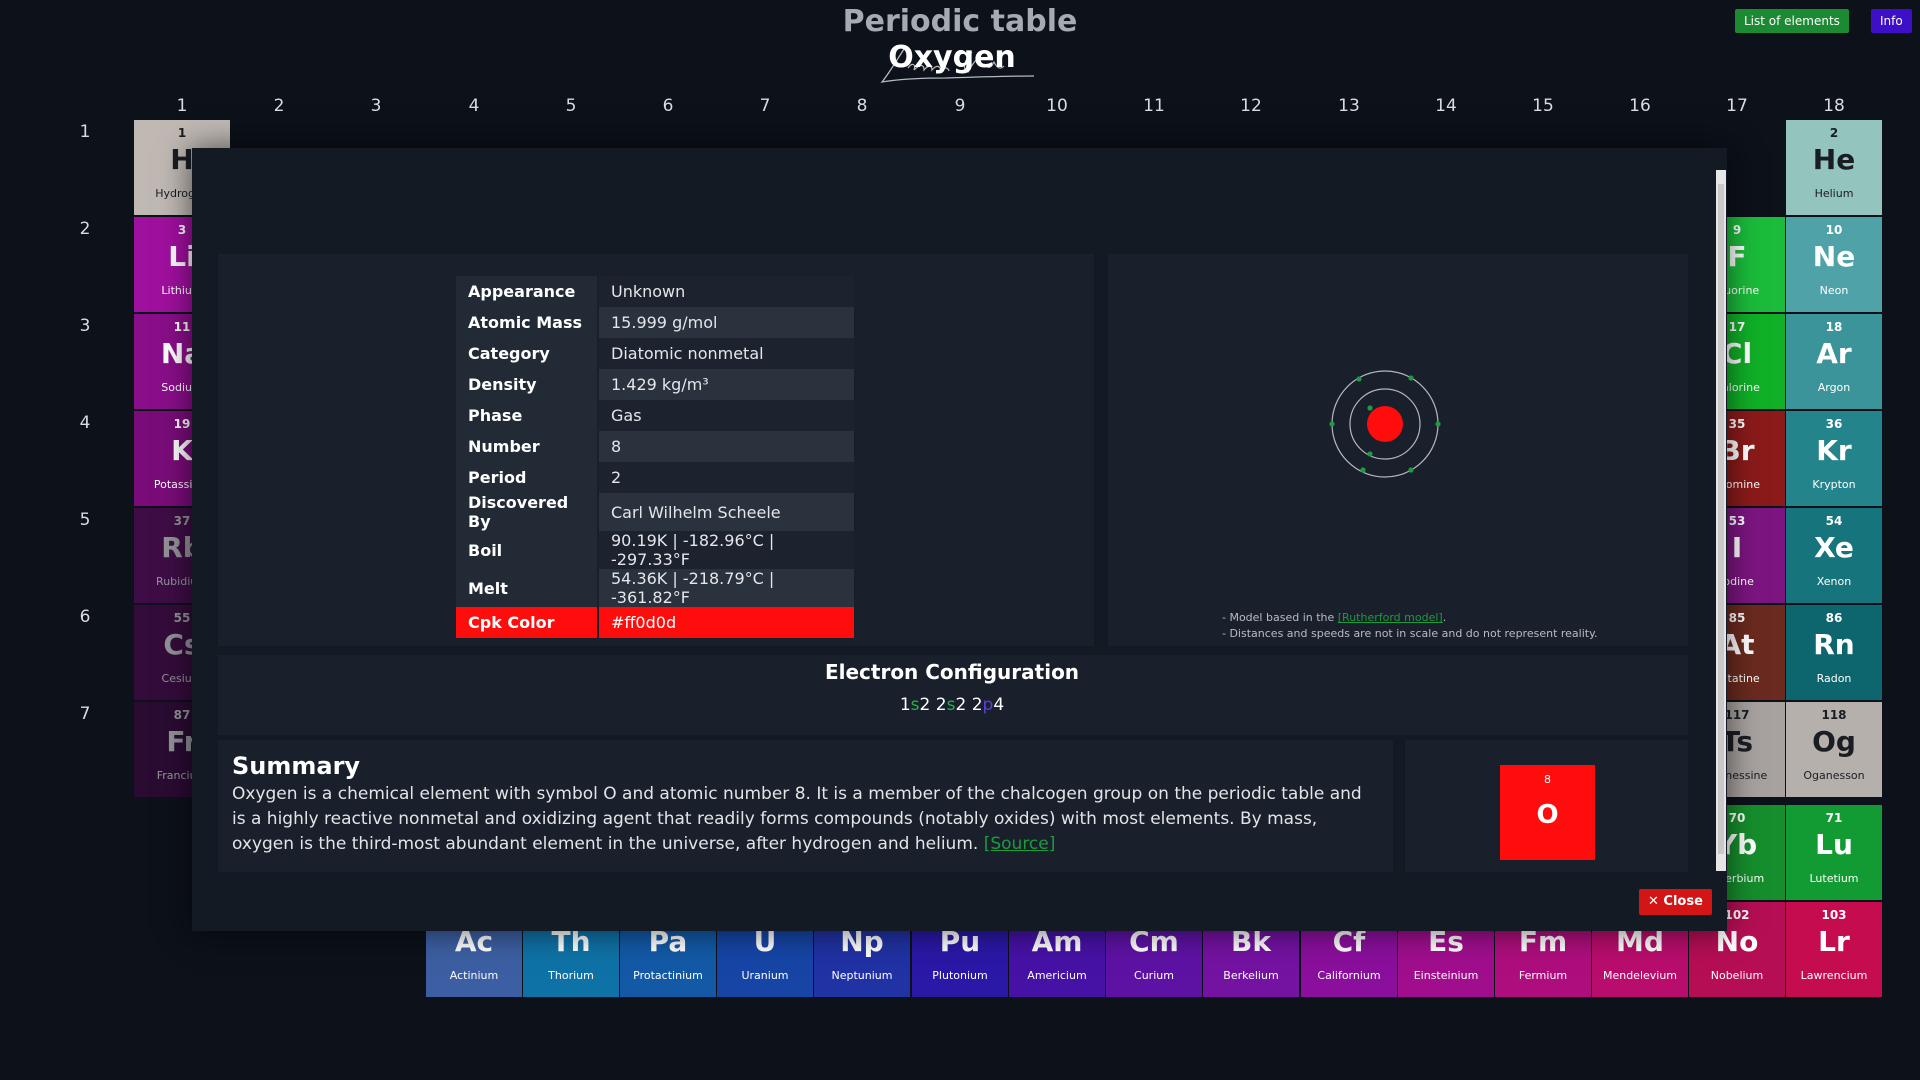  I want to click on property-row-cpk-color: Cpk Color #ff0d0d, so click(655, 622).